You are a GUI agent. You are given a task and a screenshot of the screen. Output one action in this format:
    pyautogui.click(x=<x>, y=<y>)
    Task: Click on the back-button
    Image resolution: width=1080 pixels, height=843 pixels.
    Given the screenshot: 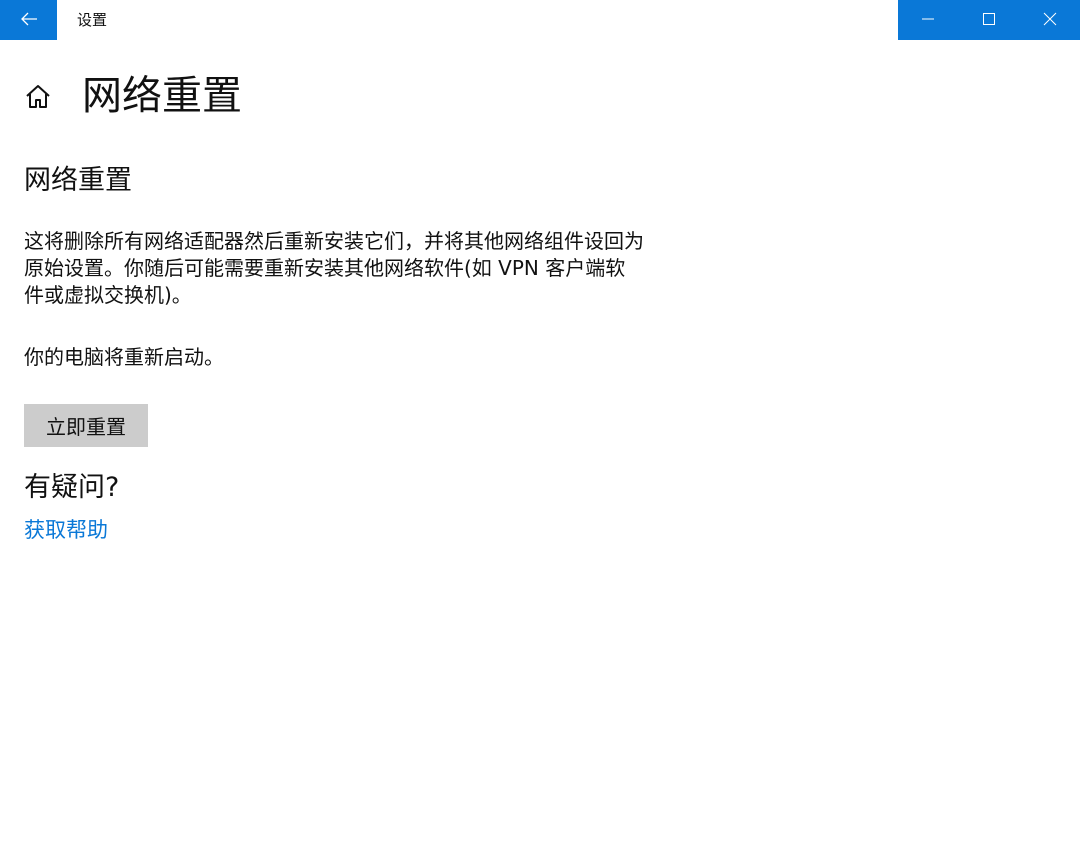 What is the action you would take?
    pyautogui.click(x=28, y=20)
    